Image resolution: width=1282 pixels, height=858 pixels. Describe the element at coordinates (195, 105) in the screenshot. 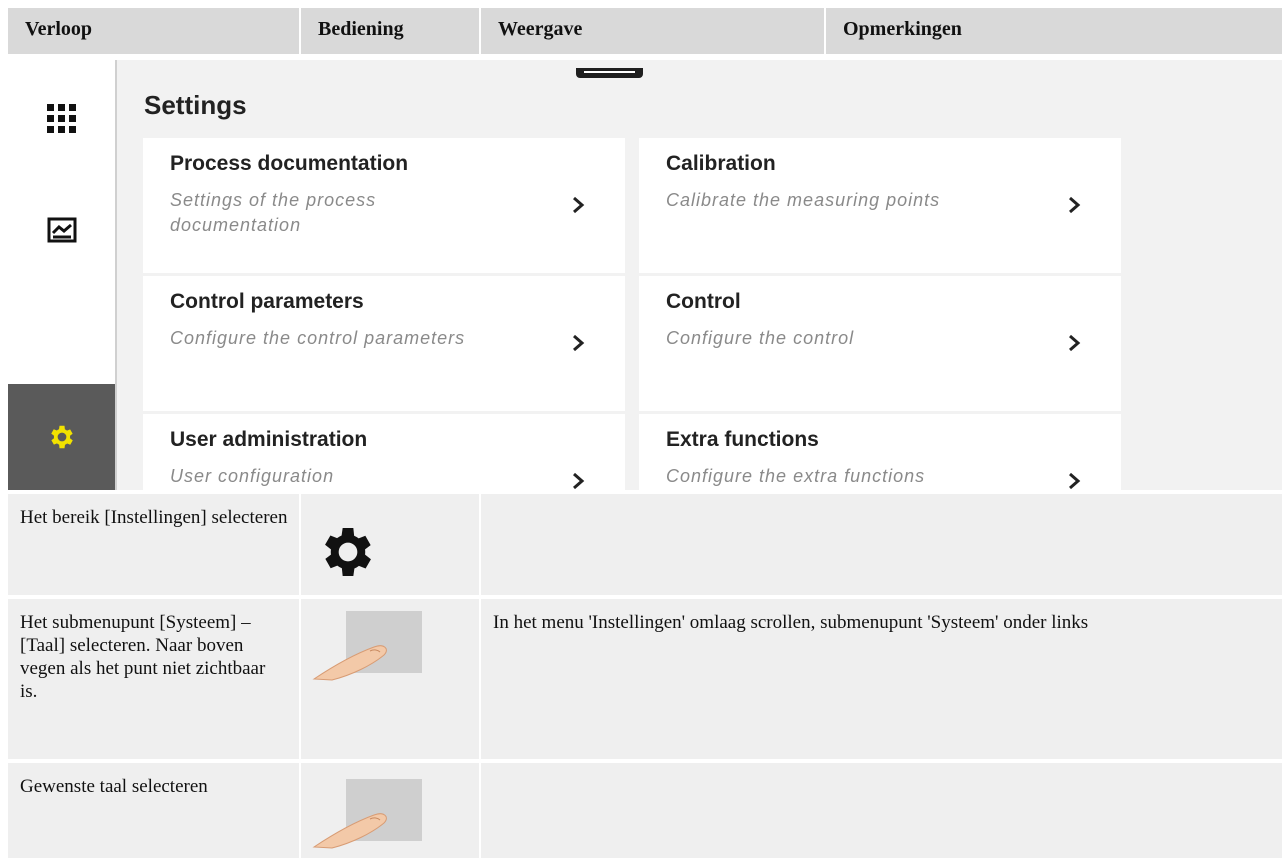

I see `settings-title: Settings` at that location.